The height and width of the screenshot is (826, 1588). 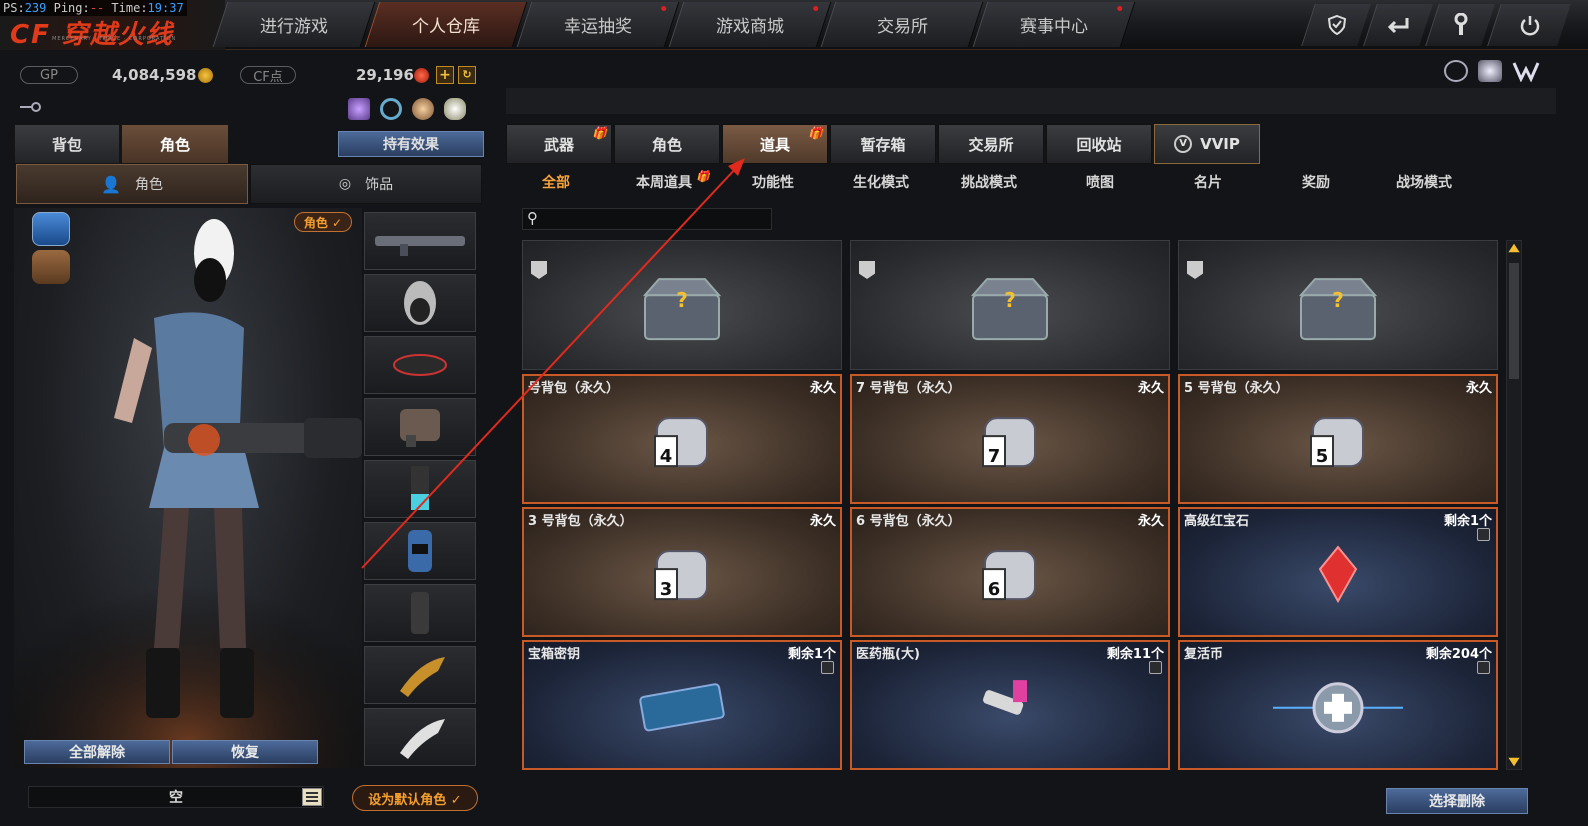 I want to click on set-default-character-button: 设为默认角色 ✓, so click(x=415, y=798).